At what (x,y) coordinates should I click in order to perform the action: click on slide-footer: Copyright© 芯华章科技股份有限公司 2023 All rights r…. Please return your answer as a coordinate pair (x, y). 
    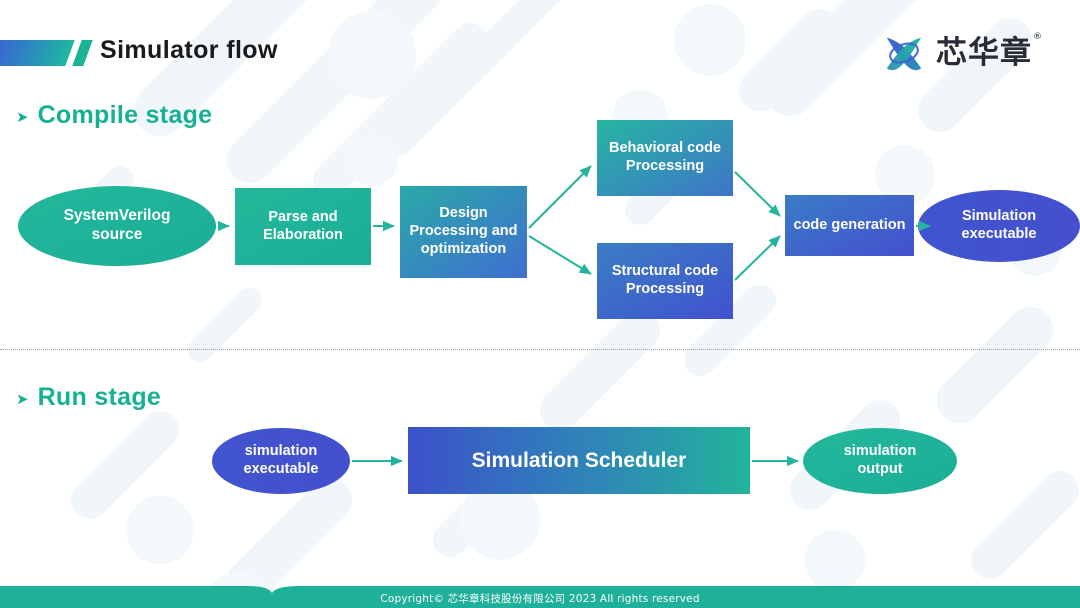
    Looking at the image, I should click on (540, 597).